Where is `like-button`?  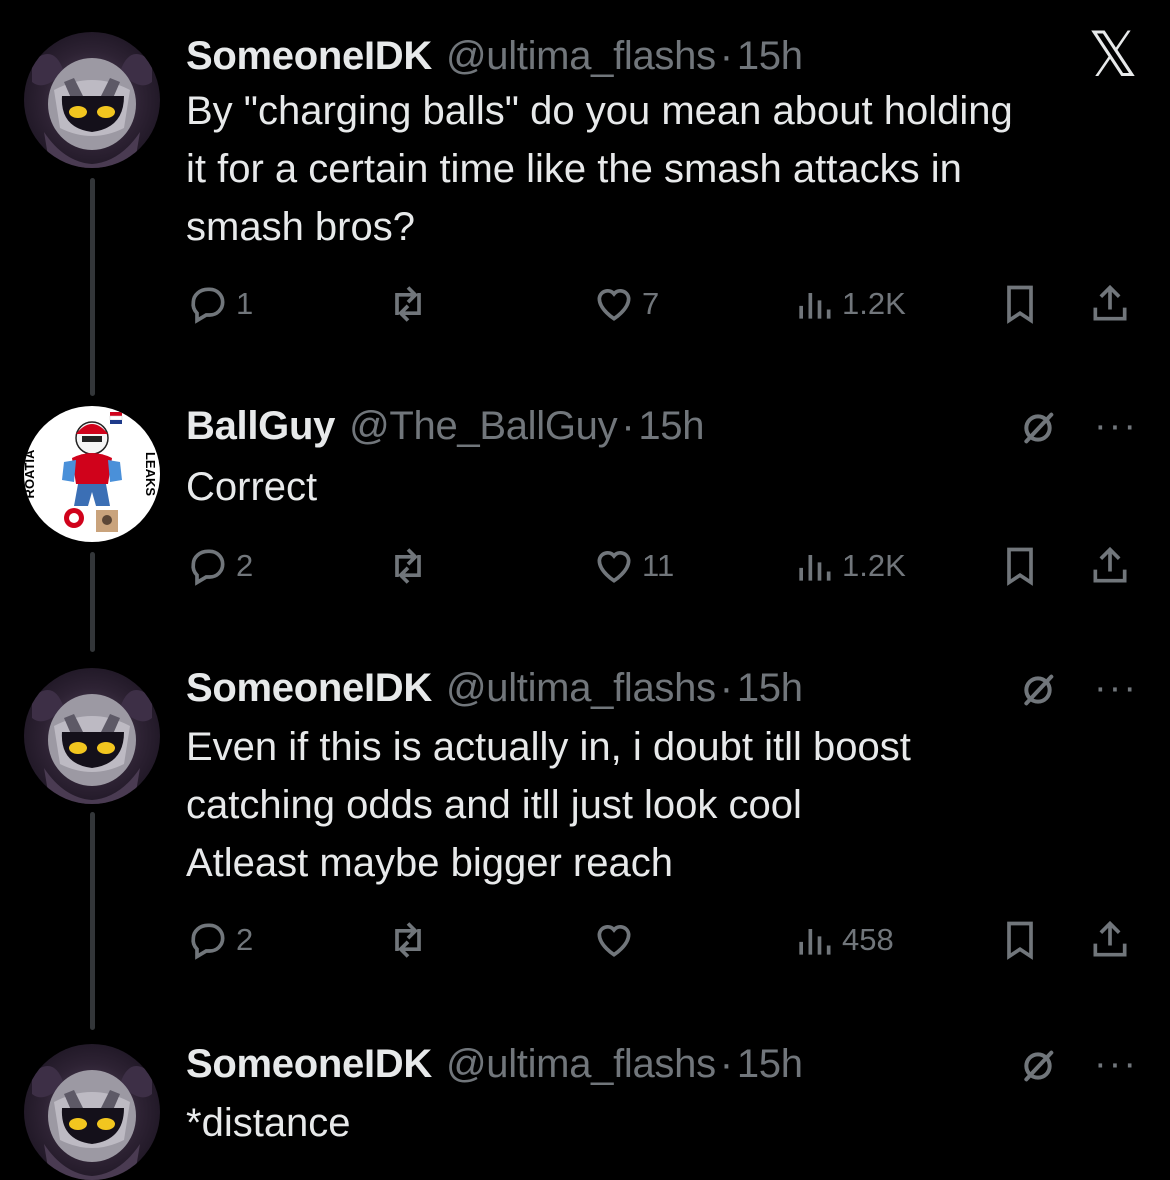 like-button is located at coordinates (617, 940).